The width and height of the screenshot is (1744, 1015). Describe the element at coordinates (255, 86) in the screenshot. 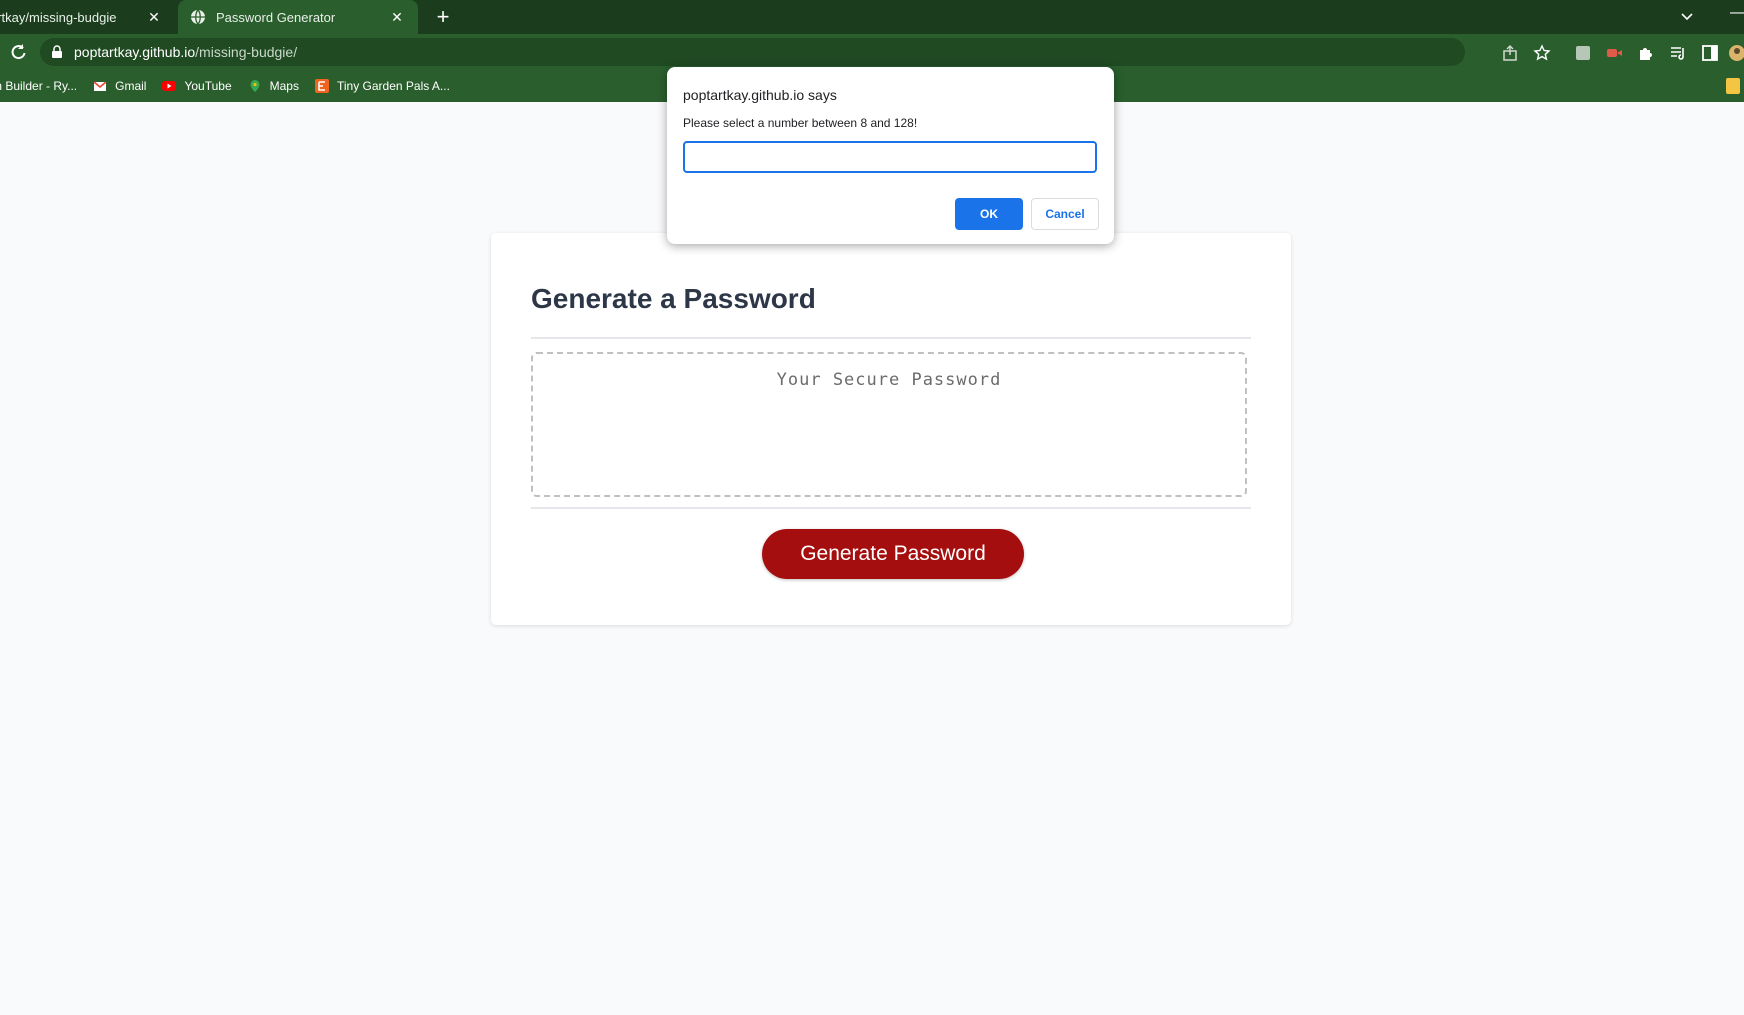

I see `maps-icon` at that location.